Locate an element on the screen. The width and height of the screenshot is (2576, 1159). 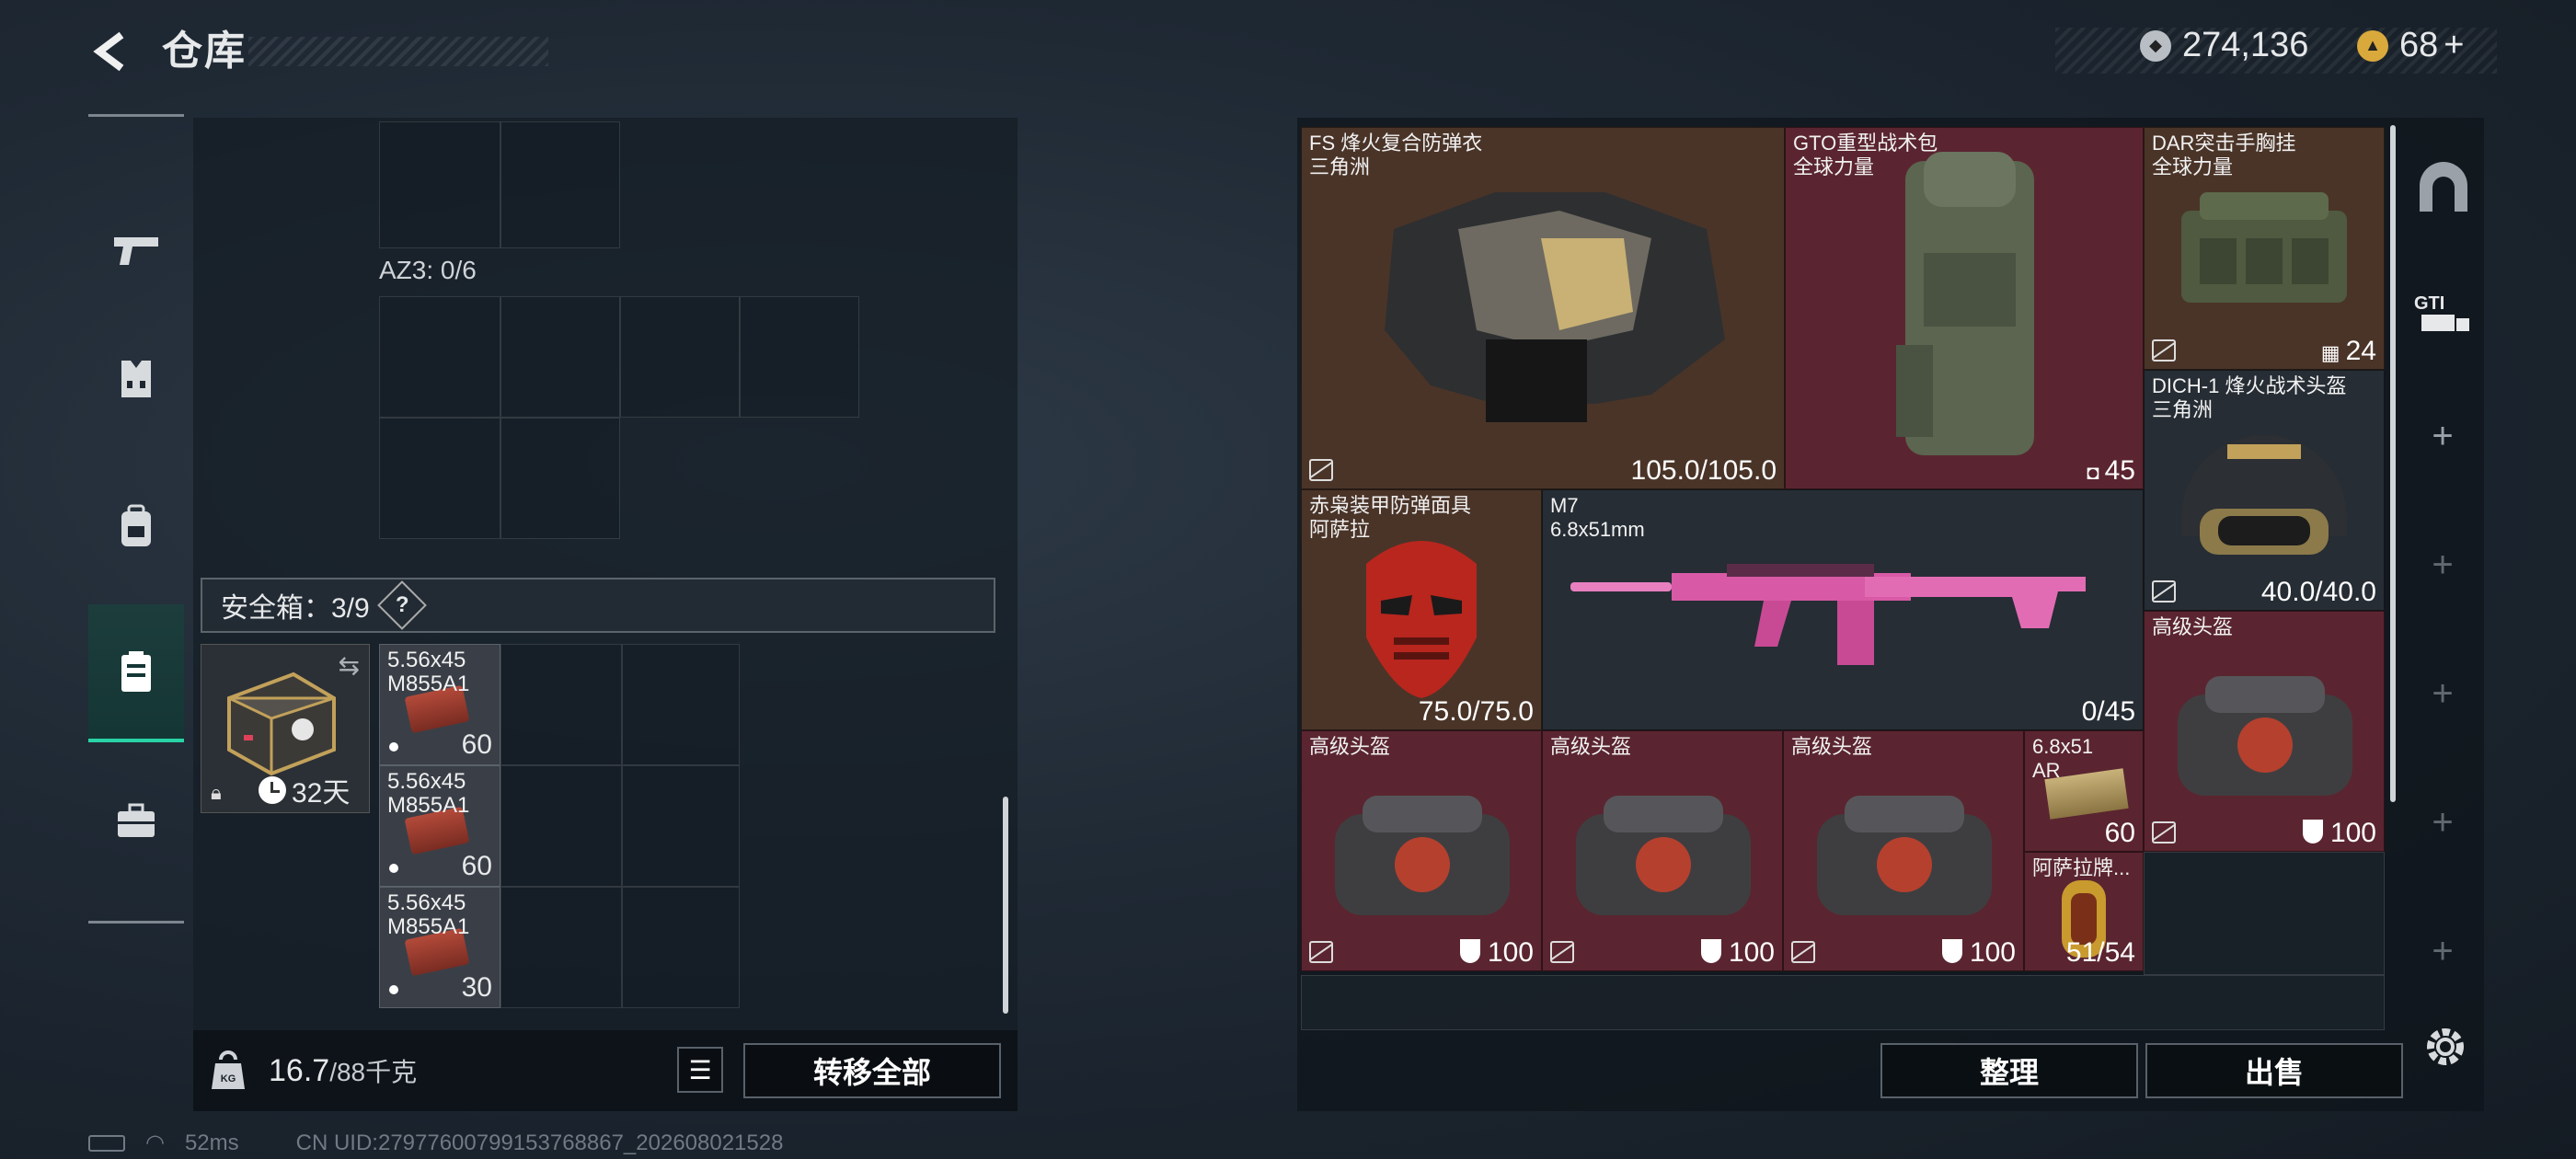
item-rifle-m7: M7 6.8x51mm 0/45 is located at coordinates (1843, 609).